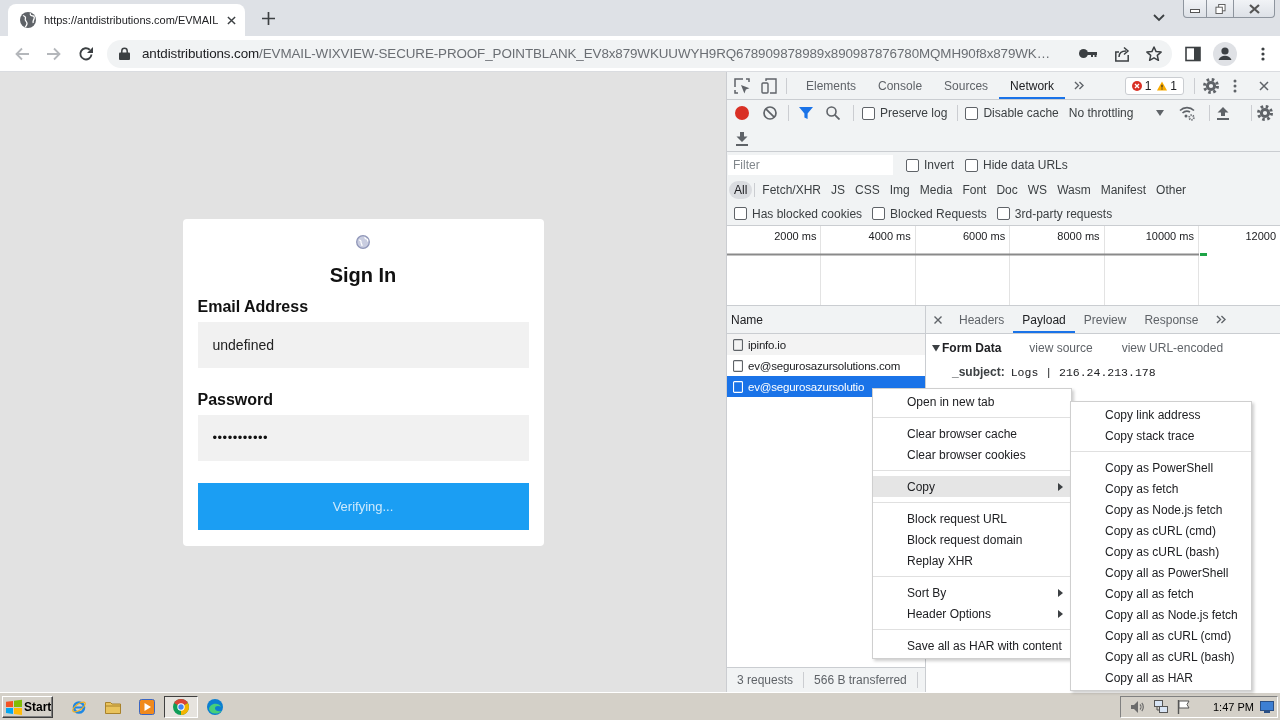  Describe the element at coordinates (833, 113) in the screenshot. I see `search-icon` at that location.